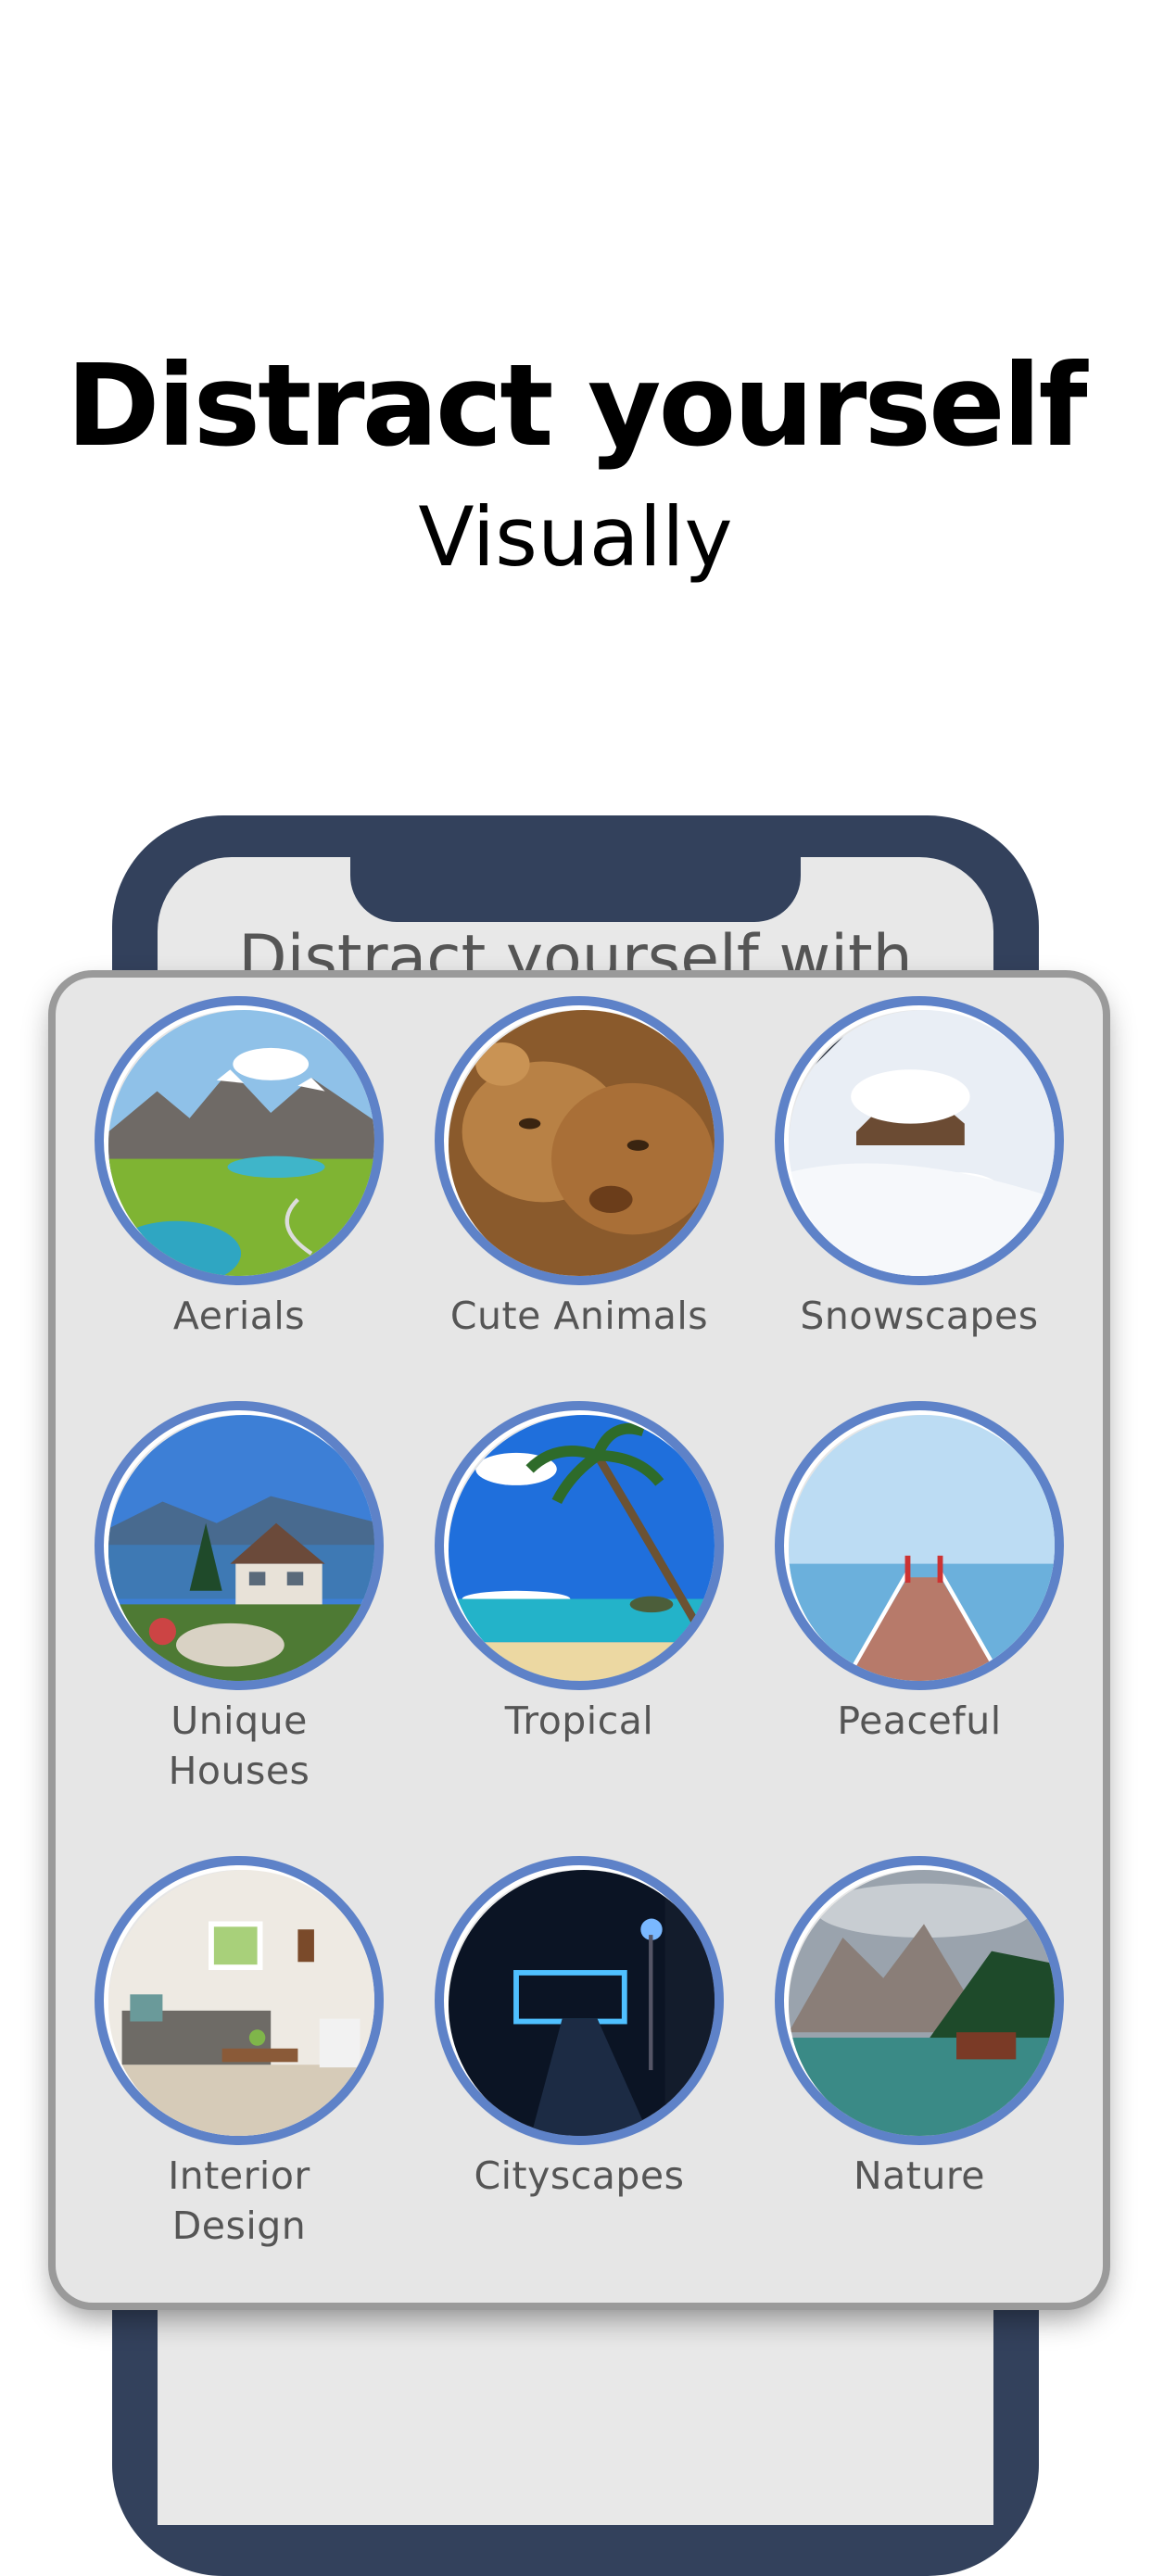  What do you see at coordinates (575, 537) in the screenshot?
I see `subheadline: Visually` at bounding box center [575, 537].